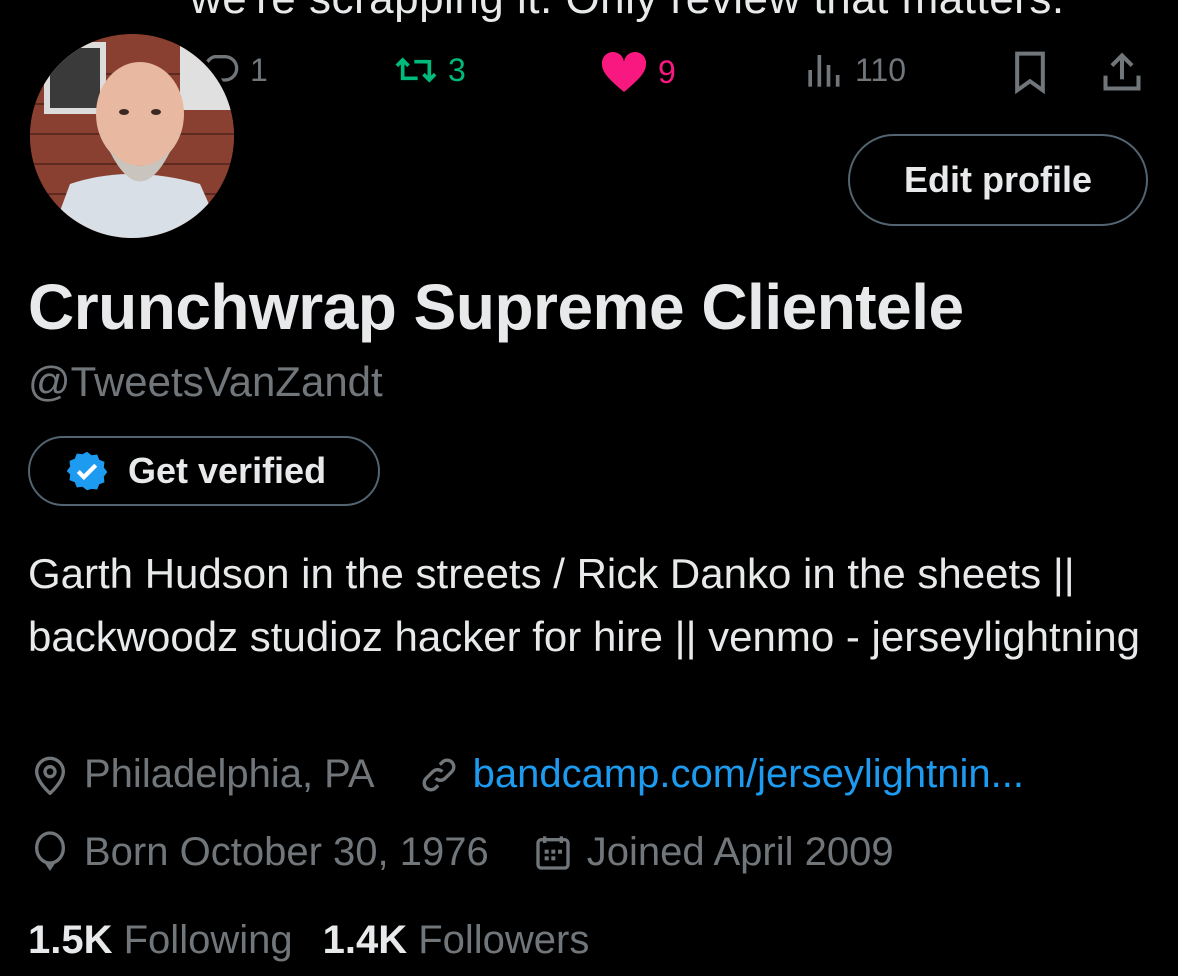 The image size is (1178, 976). Describe the element at coordinates (998, 180) in the screenshot. I see `edit-profile-button: Edit profile` at that location.